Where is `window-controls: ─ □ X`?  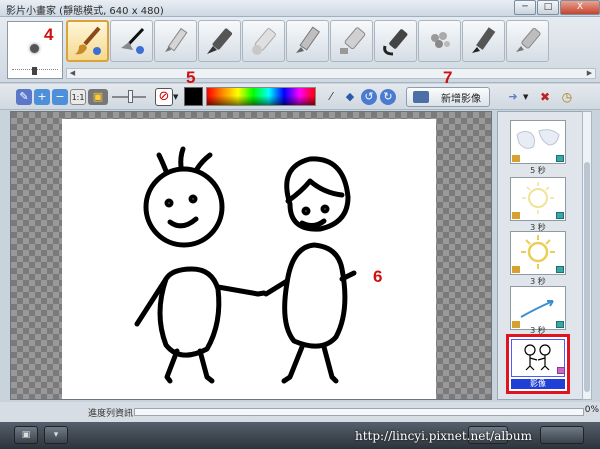
window-controls: ─ □ X is located at coordinates (556, 8).